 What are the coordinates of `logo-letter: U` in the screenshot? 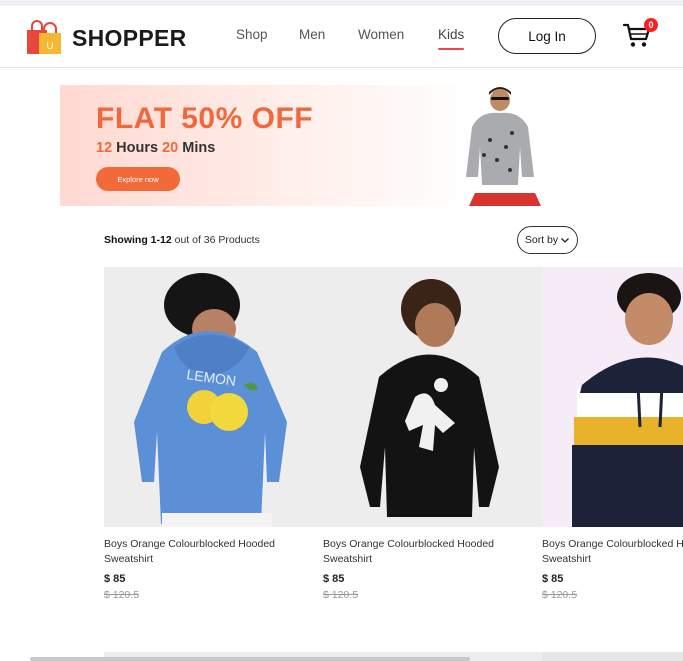 It's located at (49, 46).